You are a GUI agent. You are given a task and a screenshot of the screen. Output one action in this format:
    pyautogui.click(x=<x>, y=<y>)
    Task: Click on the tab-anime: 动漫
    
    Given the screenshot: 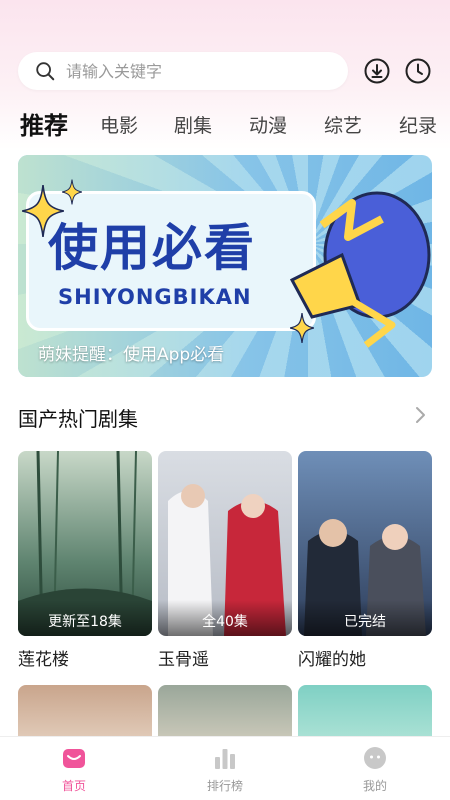 What is the action you would take?
    pyautogui.click(x=268, y=124)
    